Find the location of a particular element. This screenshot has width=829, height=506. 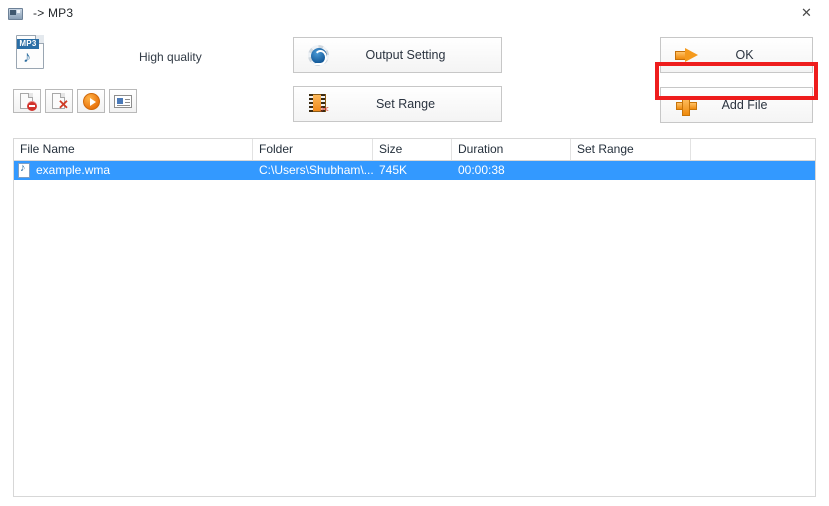

table-cell: 745K is located at coordinates (412, 170).